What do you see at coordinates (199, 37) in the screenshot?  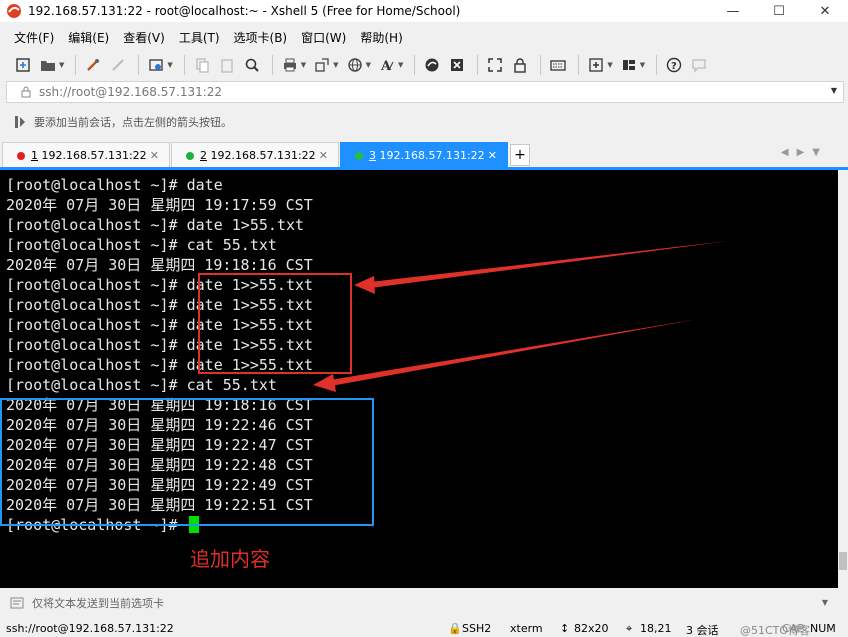 I see `menu-tools: 工具(T)` at bounding box center [199, 37].